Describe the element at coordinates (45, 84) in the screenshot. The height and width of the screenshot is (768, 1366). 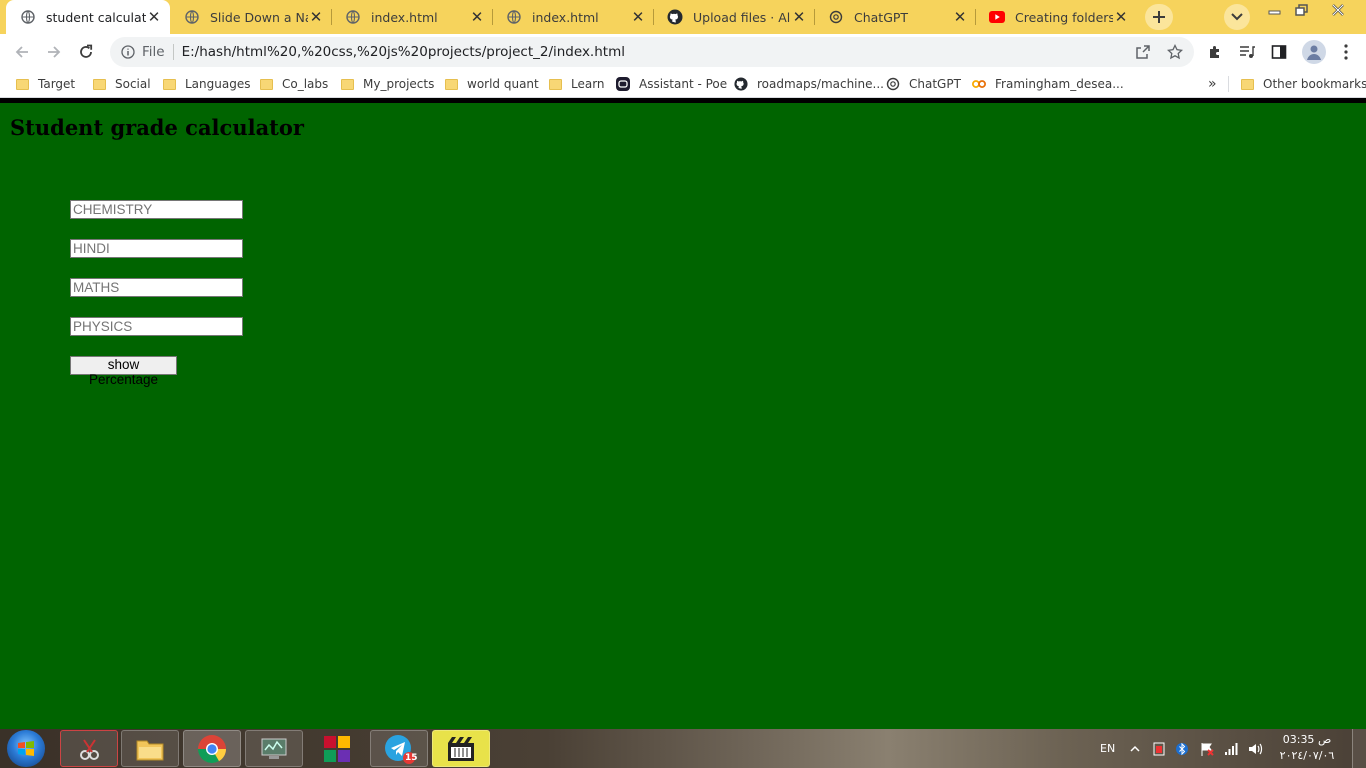
I see `bookmark-target: Target` at that location.